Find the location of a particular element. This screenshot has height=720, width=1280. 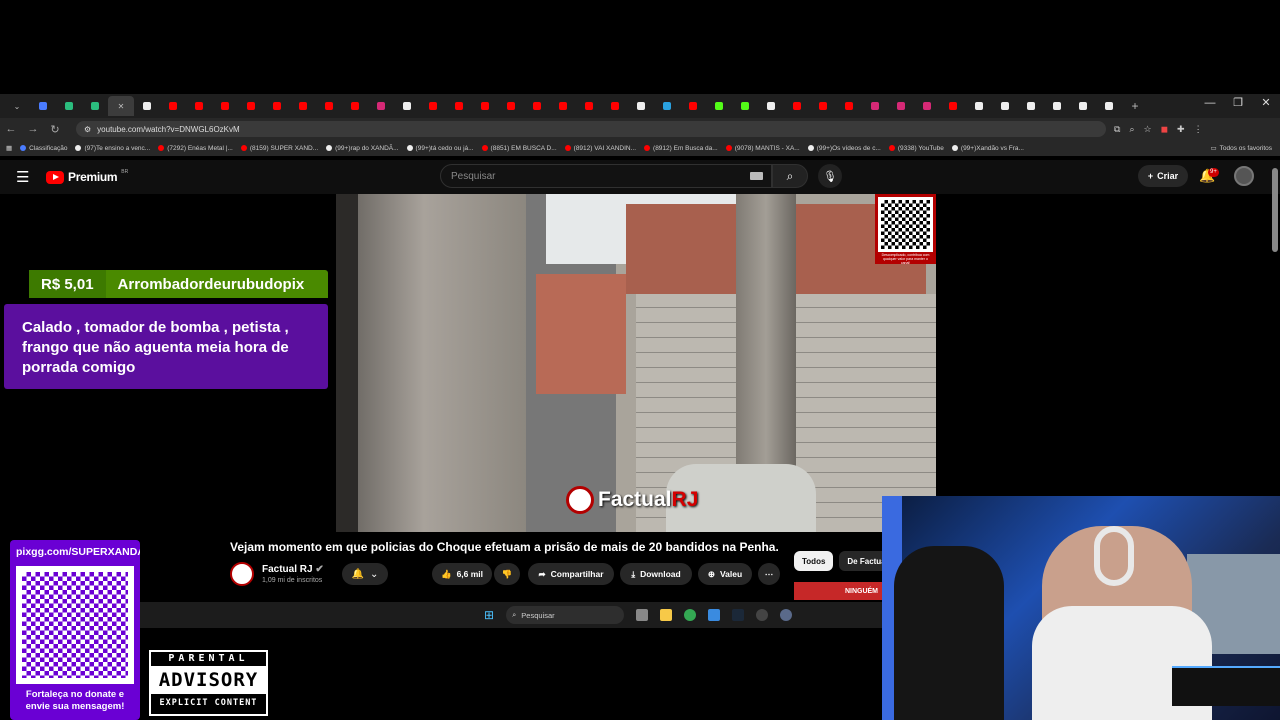

back-icon: ← is located at coordinates (11, 129).